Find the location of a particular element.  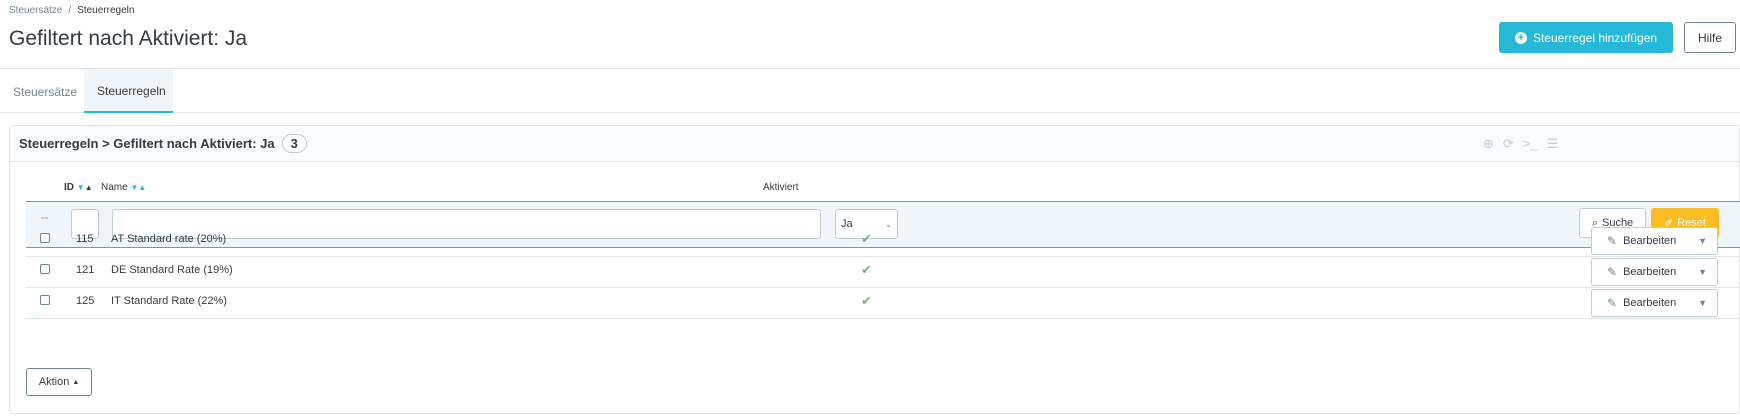

column-header-id: ID ▼▲ is located at coordinates (78, 187).